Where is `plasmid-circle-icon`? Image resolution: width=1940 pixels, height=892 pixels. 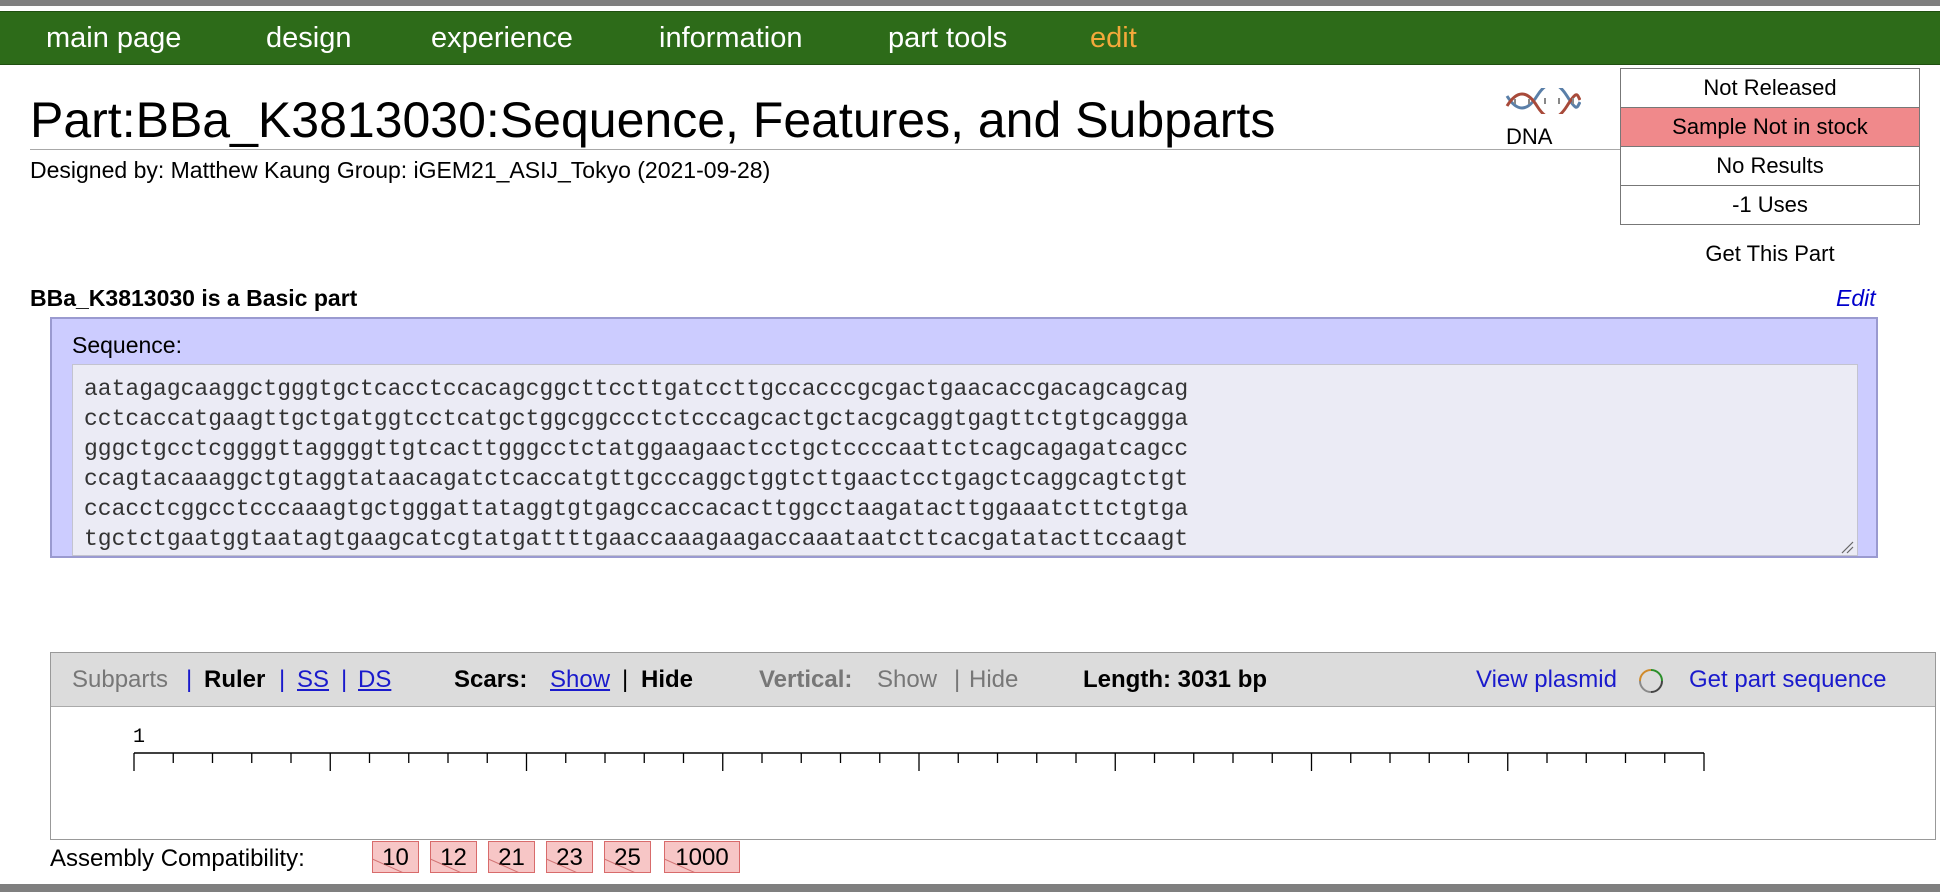 plasmid-circle-icon is located at coordinates (1651, 681).